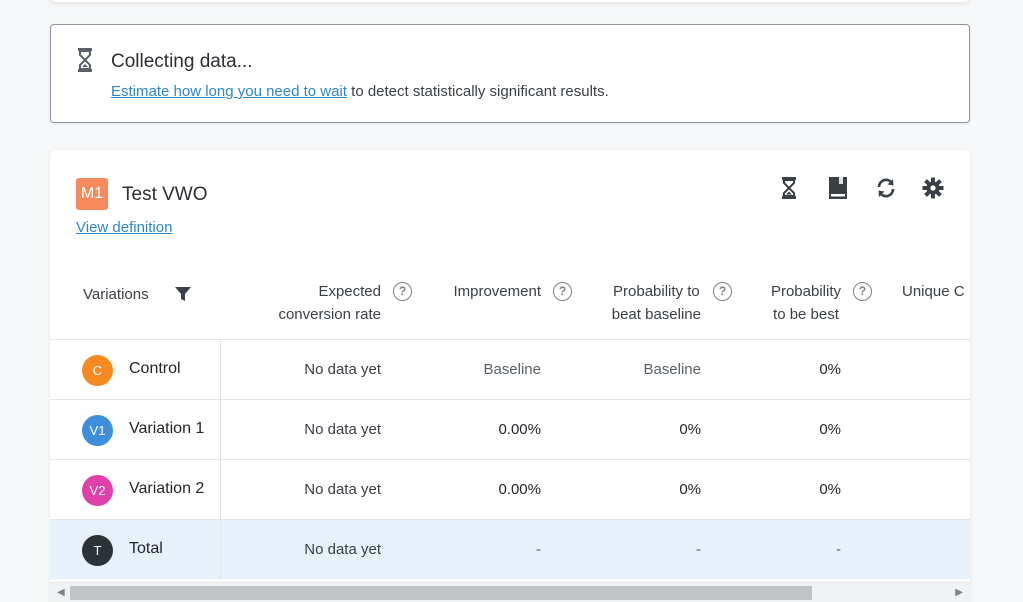  Describe the element at coordinates (656, 303) in the screenshot. I see `header-probability-beat-baseline: Probability to beat baseline` at that location.